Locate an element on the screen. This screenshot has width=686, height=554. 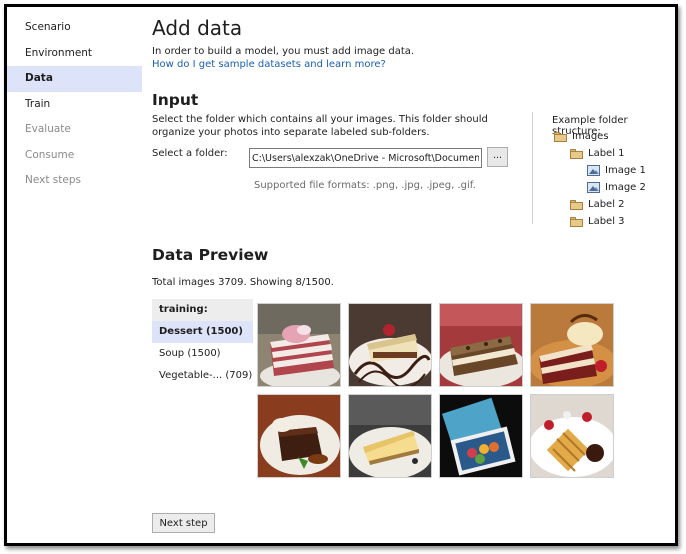
tree-label: Label 1 is located at coordinates (606, 153).